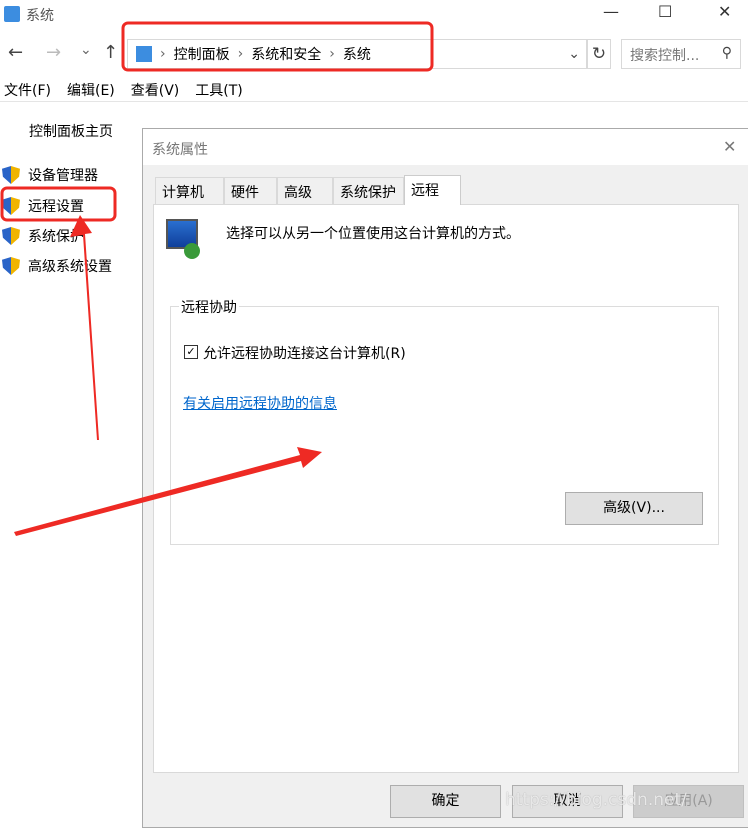  Describe the element at coordinates (432, 190) in the screenshot. I see `tab-remote: 远程` at that location.